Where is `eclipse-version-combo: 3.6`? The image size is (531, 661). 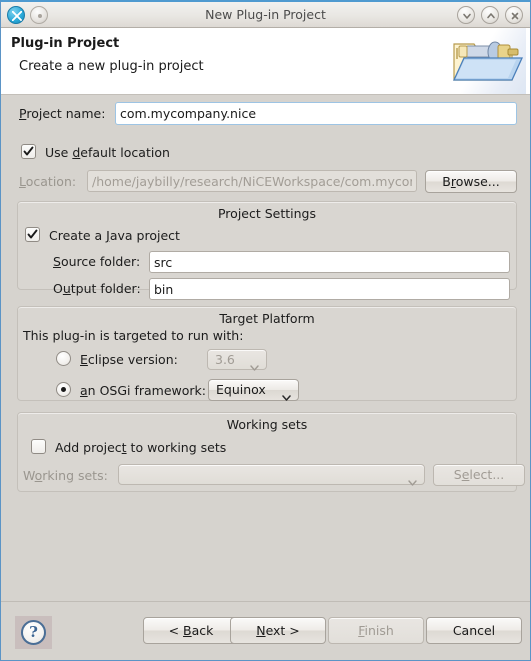
eclipse-version-combo: 3.6 is located at coordinates (237, 360).